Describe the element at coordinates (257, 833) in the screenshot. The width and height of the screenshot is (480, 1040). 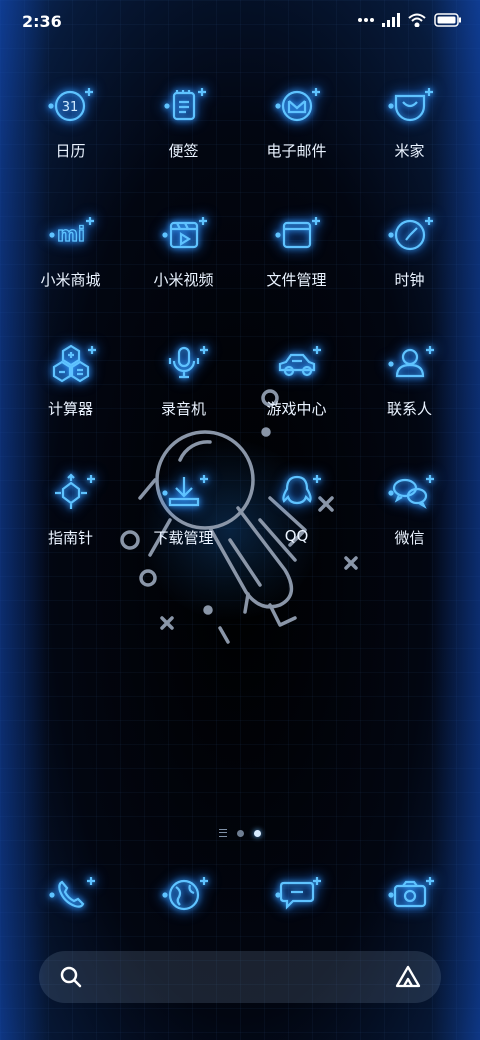
I see `page-dot-2-active` at that location.